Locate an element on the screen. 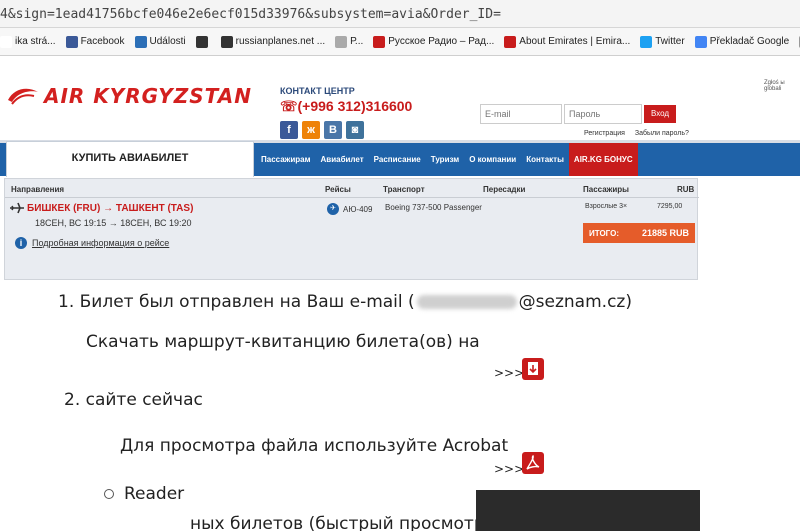 The width and height of the screenshot is (800, 531). site-now-text: 2. сайте сейчас is located at coordinates (133, 400).